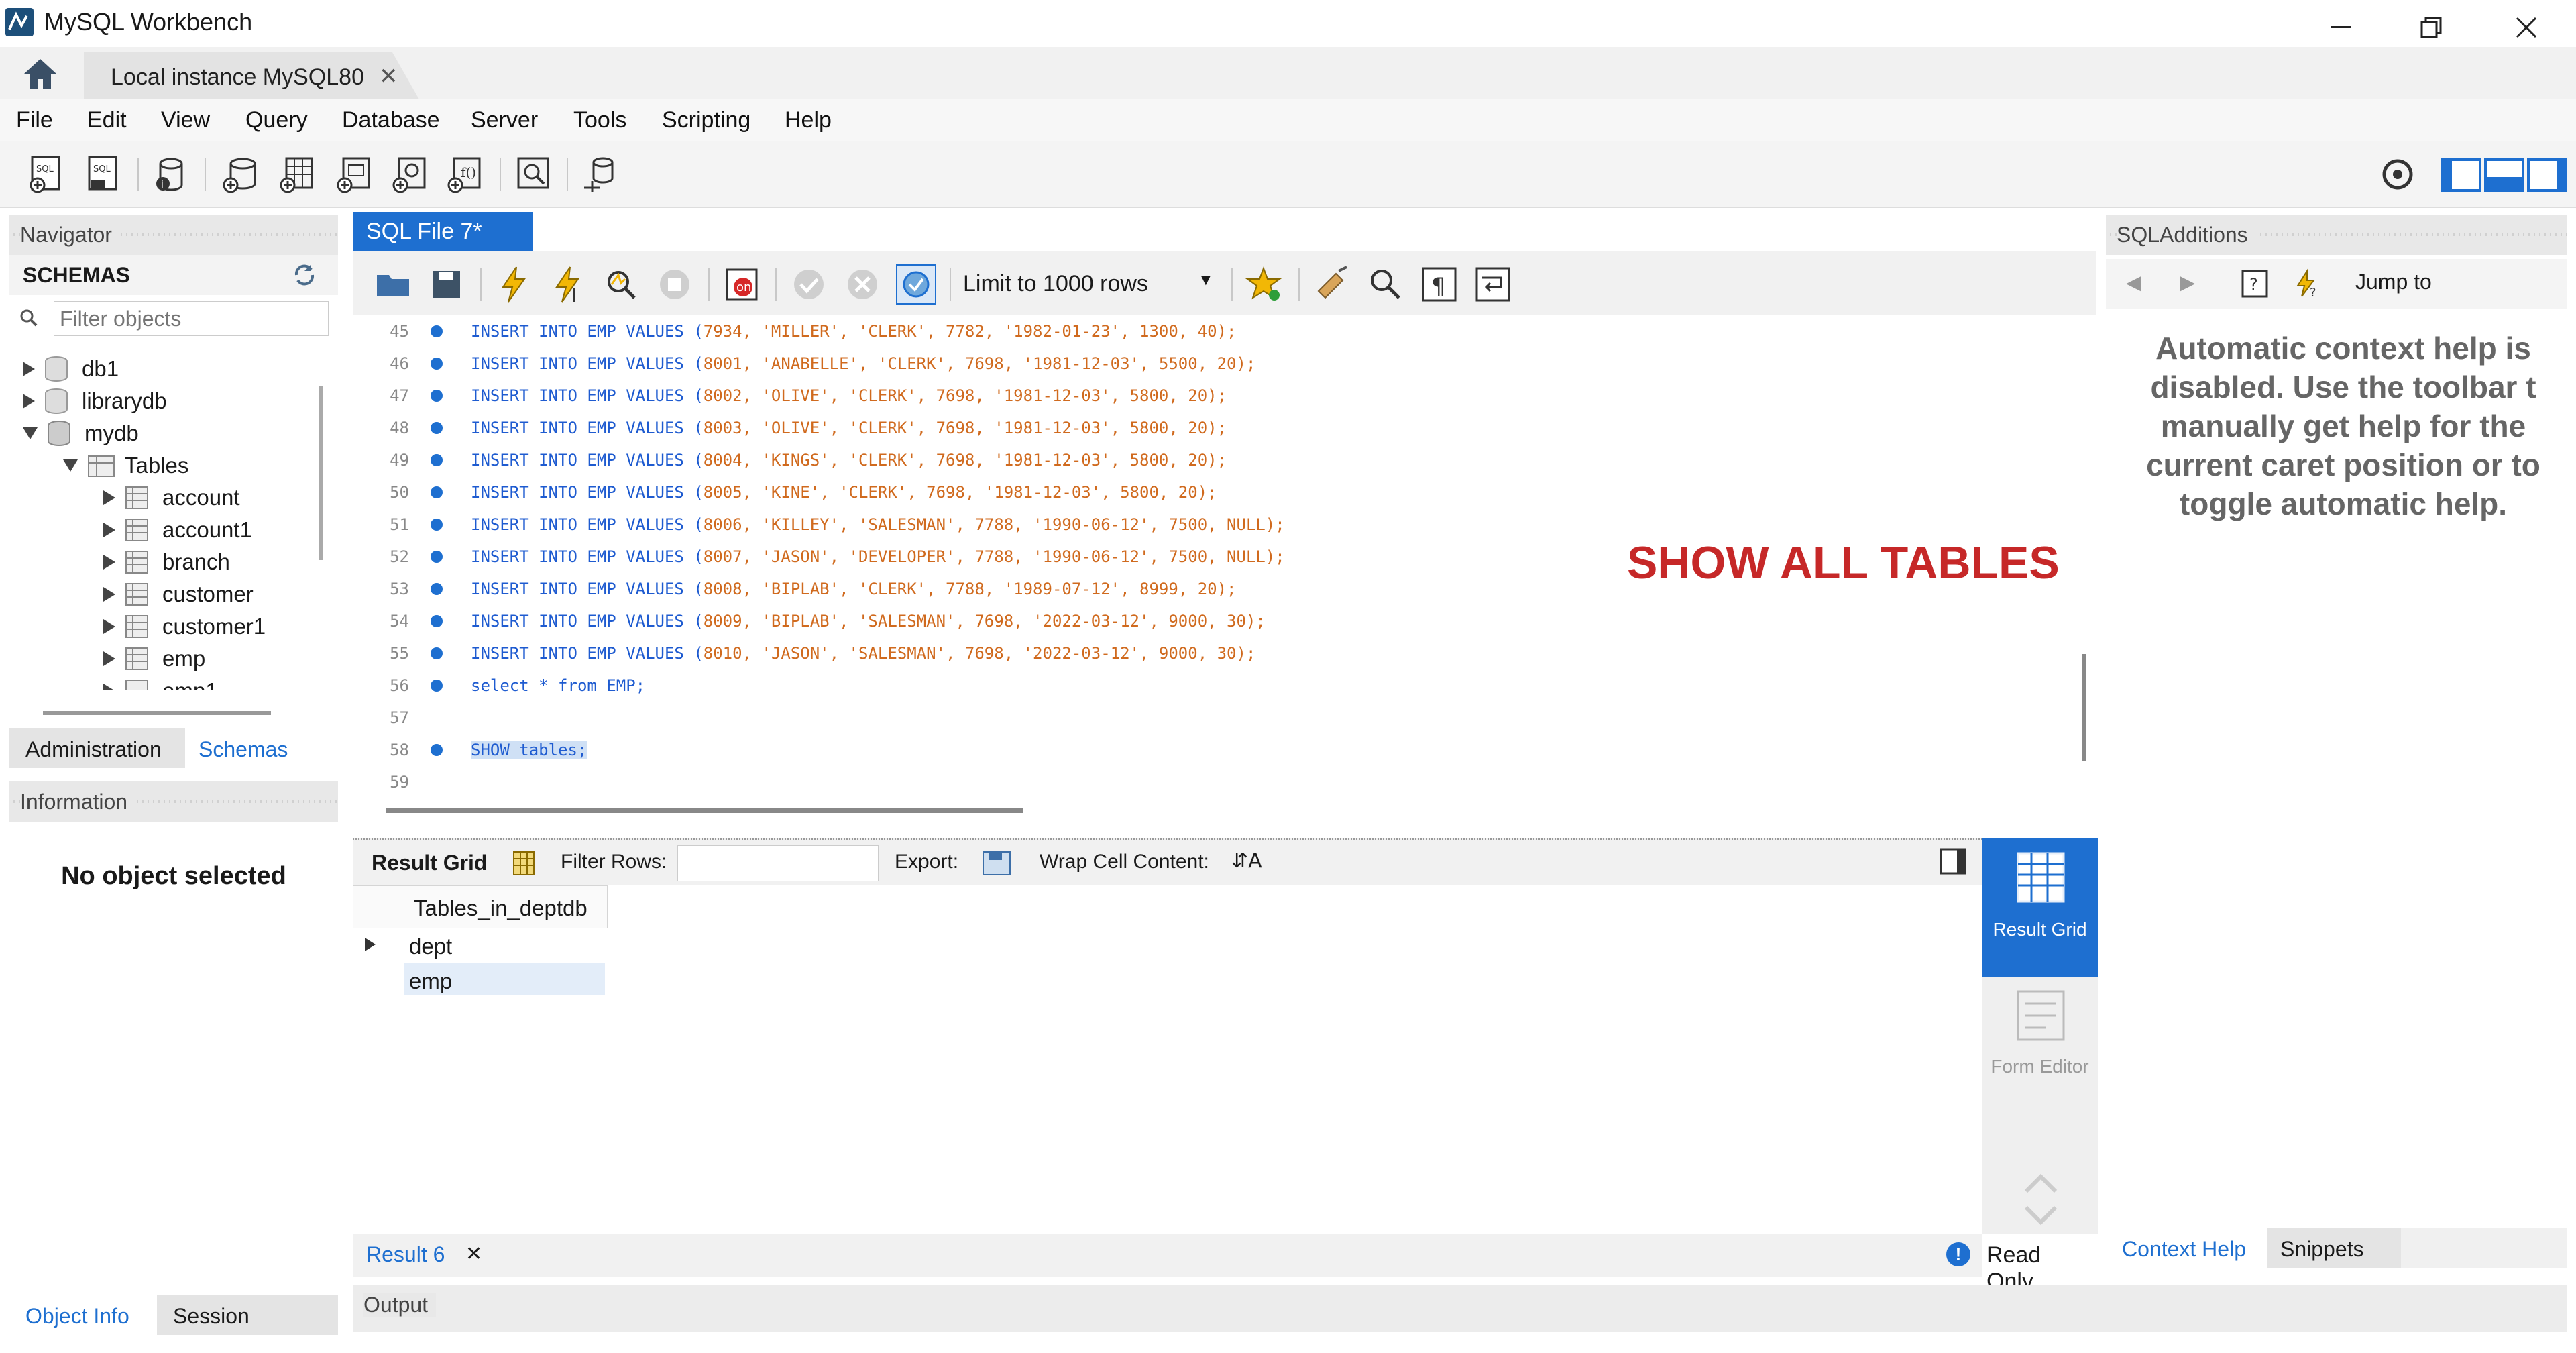 The height and width of the screenshot is (1353, 2576). What do you see at coordinates (298, 174) in the screenshot?
I see `create-table-button` at bounding box center [298, 174].